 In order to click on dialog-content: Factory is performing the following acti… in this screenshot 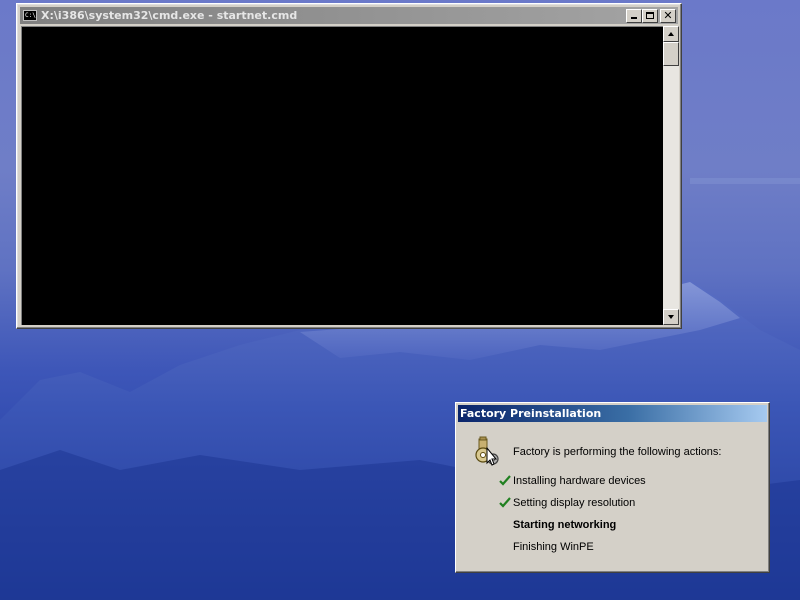, I will do `click(612, 497)`.